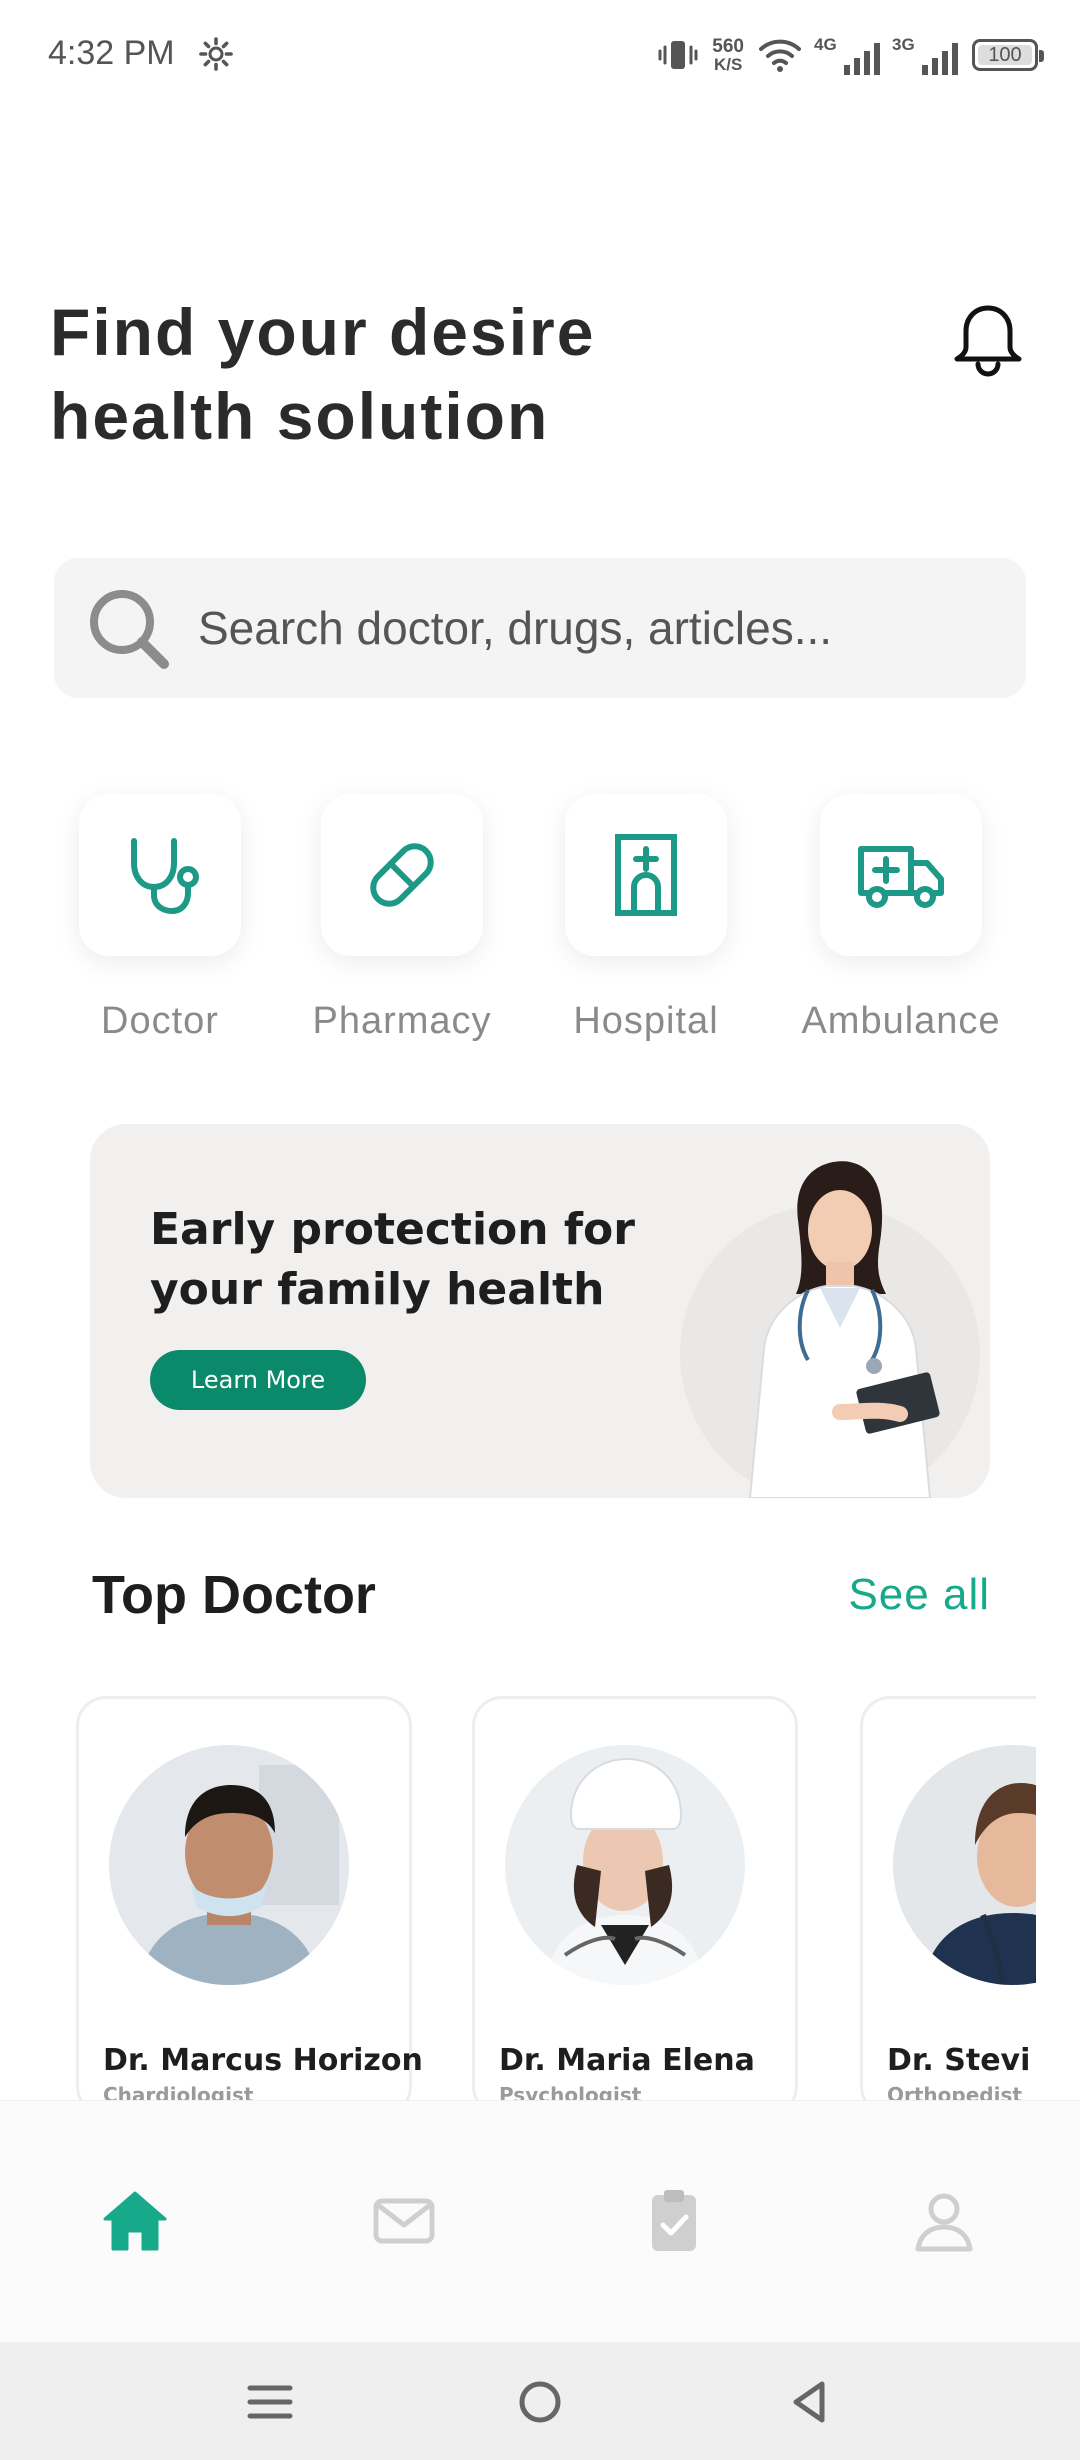 The height and width of the screenshot is (2460, 1080). I want to click on page-title: Find your desire health solution, so click(323, 374).